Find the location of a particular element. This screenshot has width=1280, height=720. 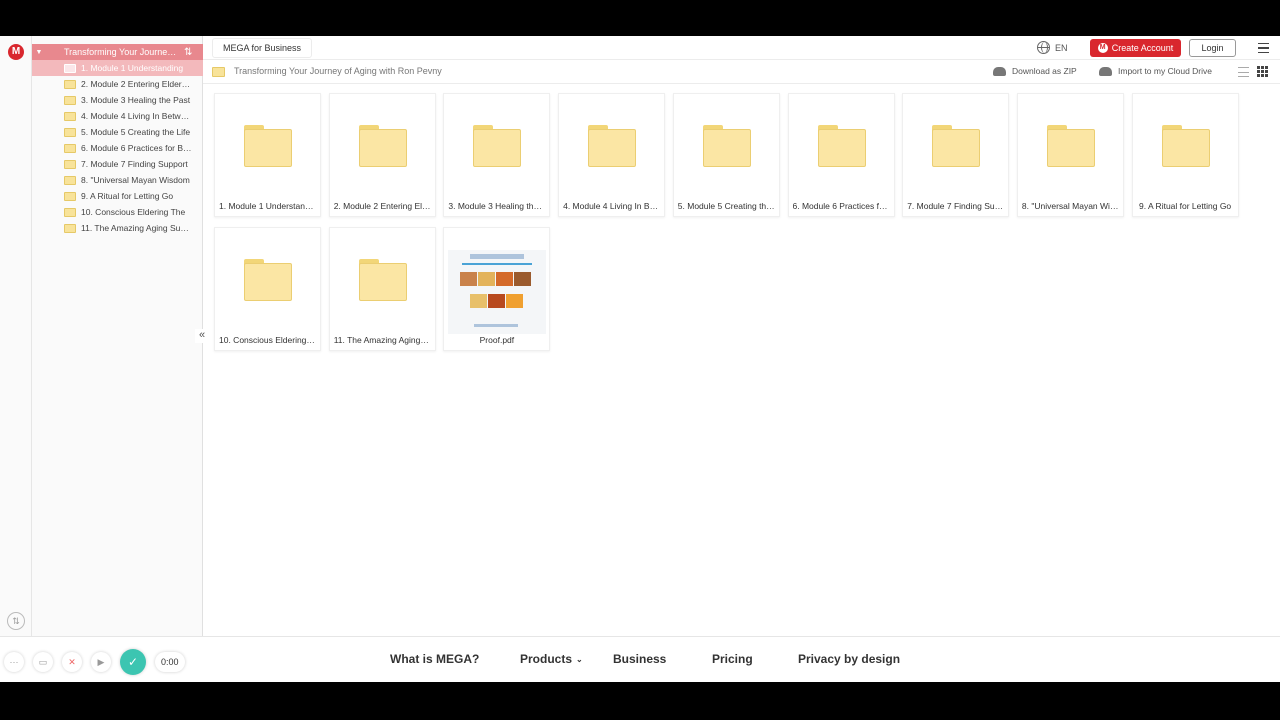

folder-tile: 2. Module 2 Entering Elderhood is located at coordinates (382, 155).